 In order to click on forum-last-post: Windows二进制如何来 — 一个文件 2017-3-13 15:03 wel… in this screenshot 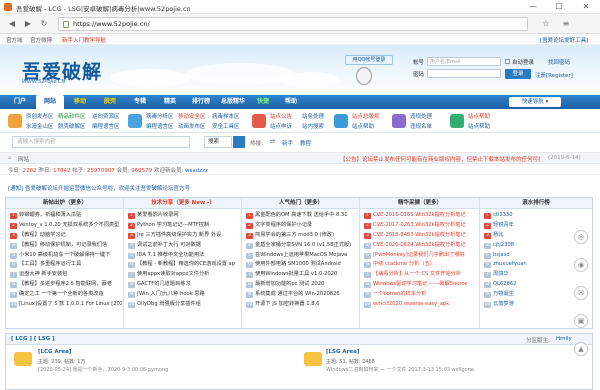, I will do `click(400, 369)`.